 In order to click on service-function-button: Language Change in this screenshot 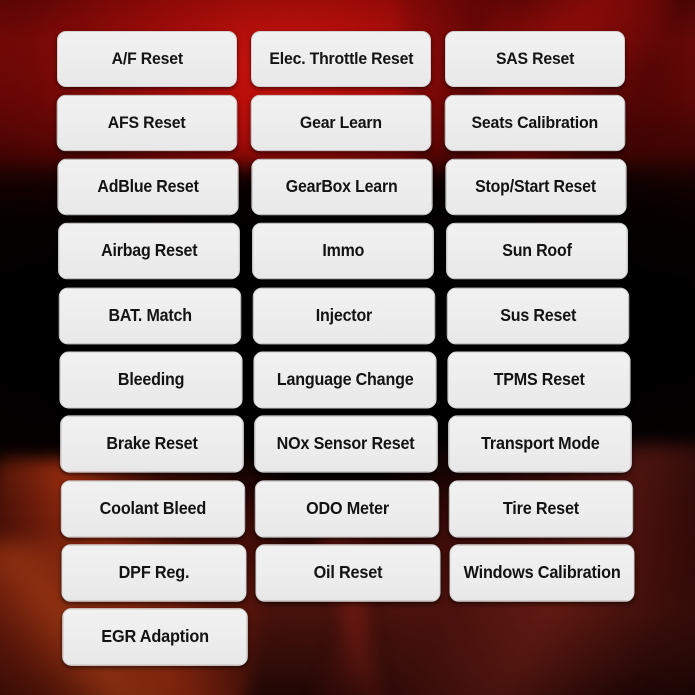, I will do `click(345, 380)`.